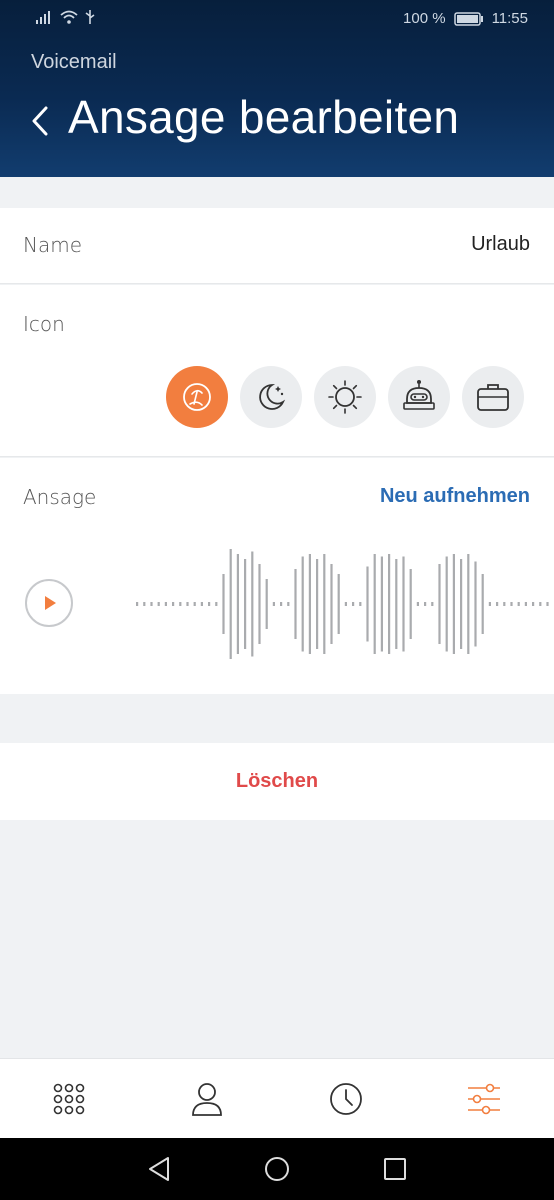  Describe the element at coordinates (500, 244) in the screenshot. I see `name-value: Urlaub` at that location.